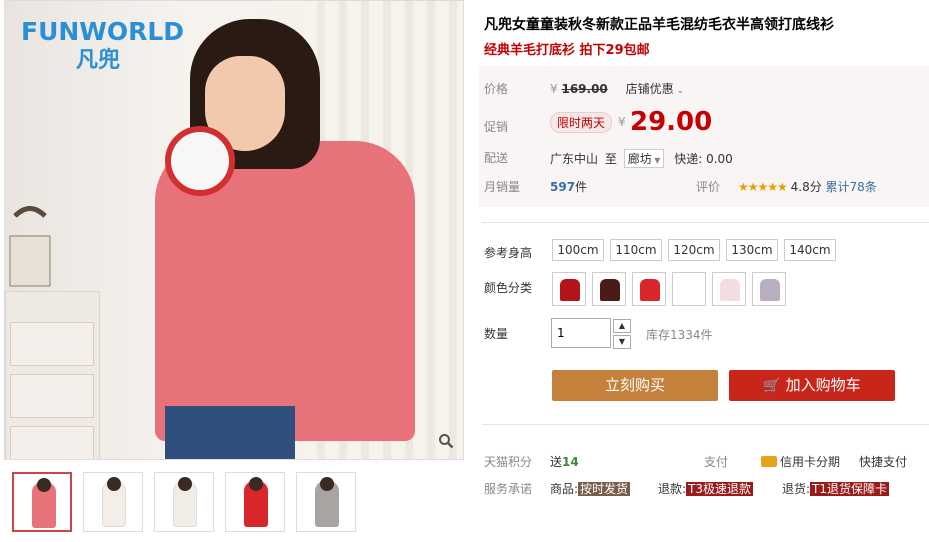 Image resolution: width=929 pixels, height=542 pixels. I want to click on destination-select: 廊坊 ▼, so click(644, 158).